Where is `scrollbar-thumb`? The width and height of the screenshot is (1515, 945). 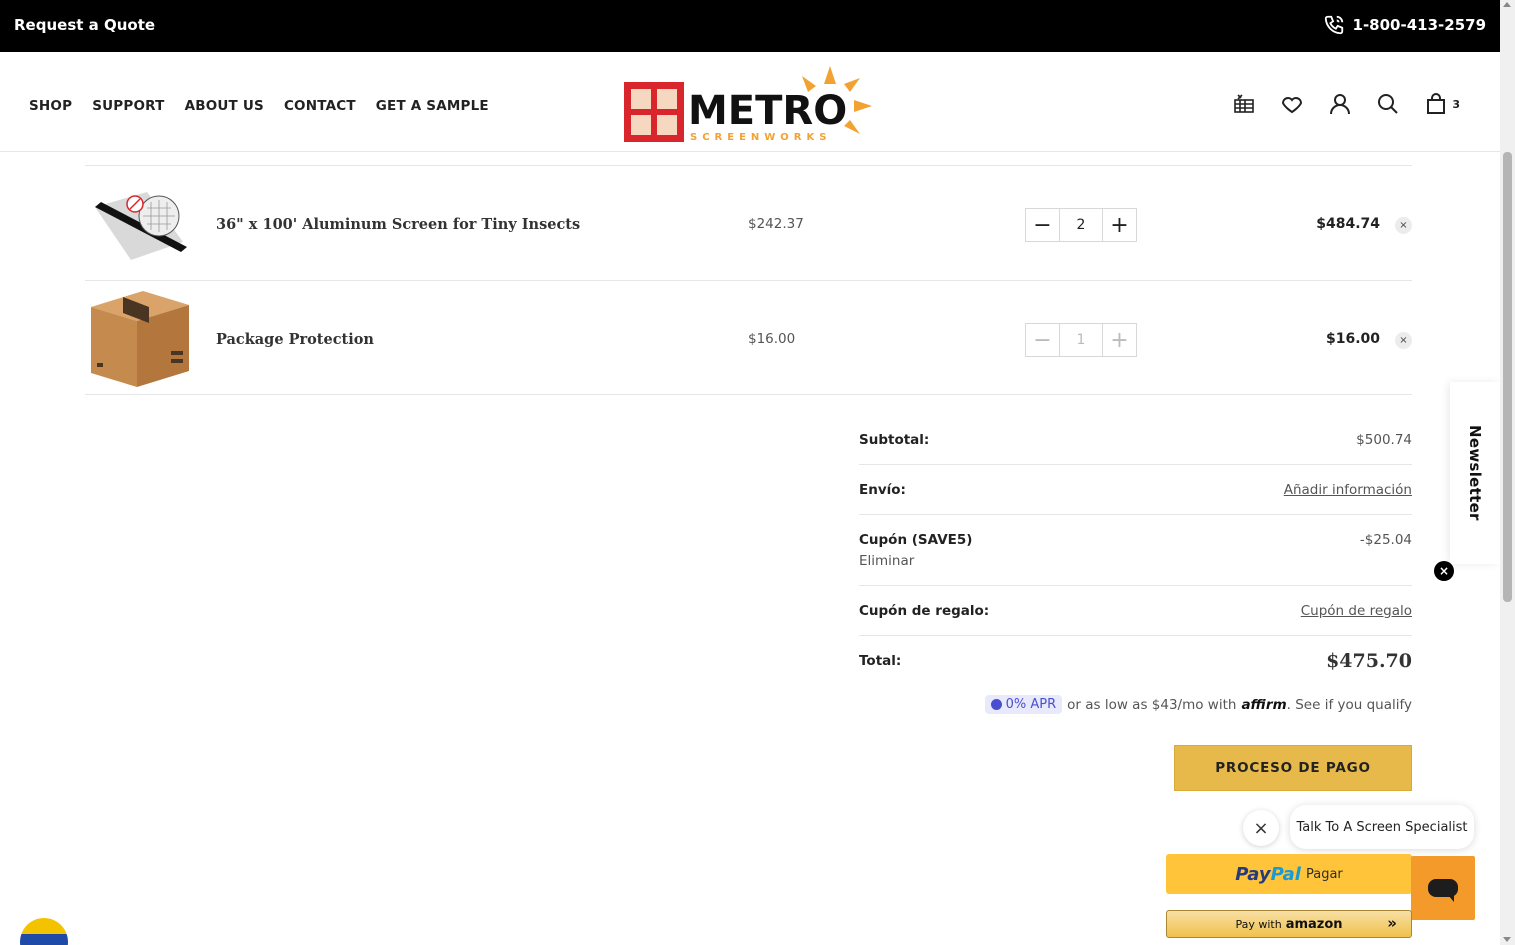 scrollbar-thumb is located at coordinates (1507, 377).